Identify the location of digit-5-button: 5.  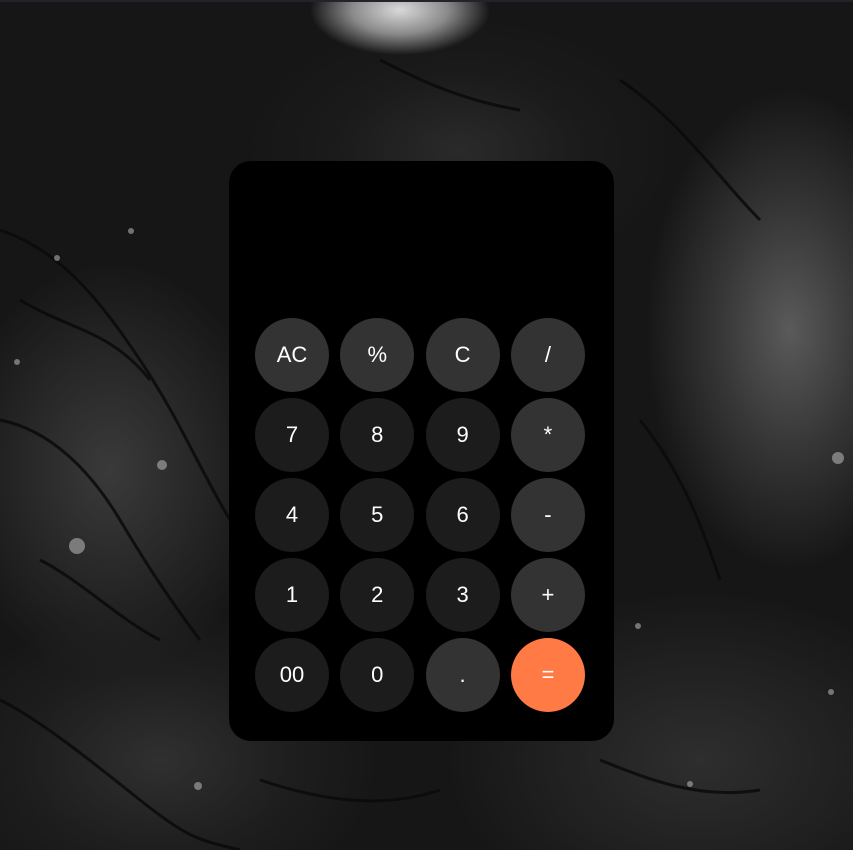
(377, 515).